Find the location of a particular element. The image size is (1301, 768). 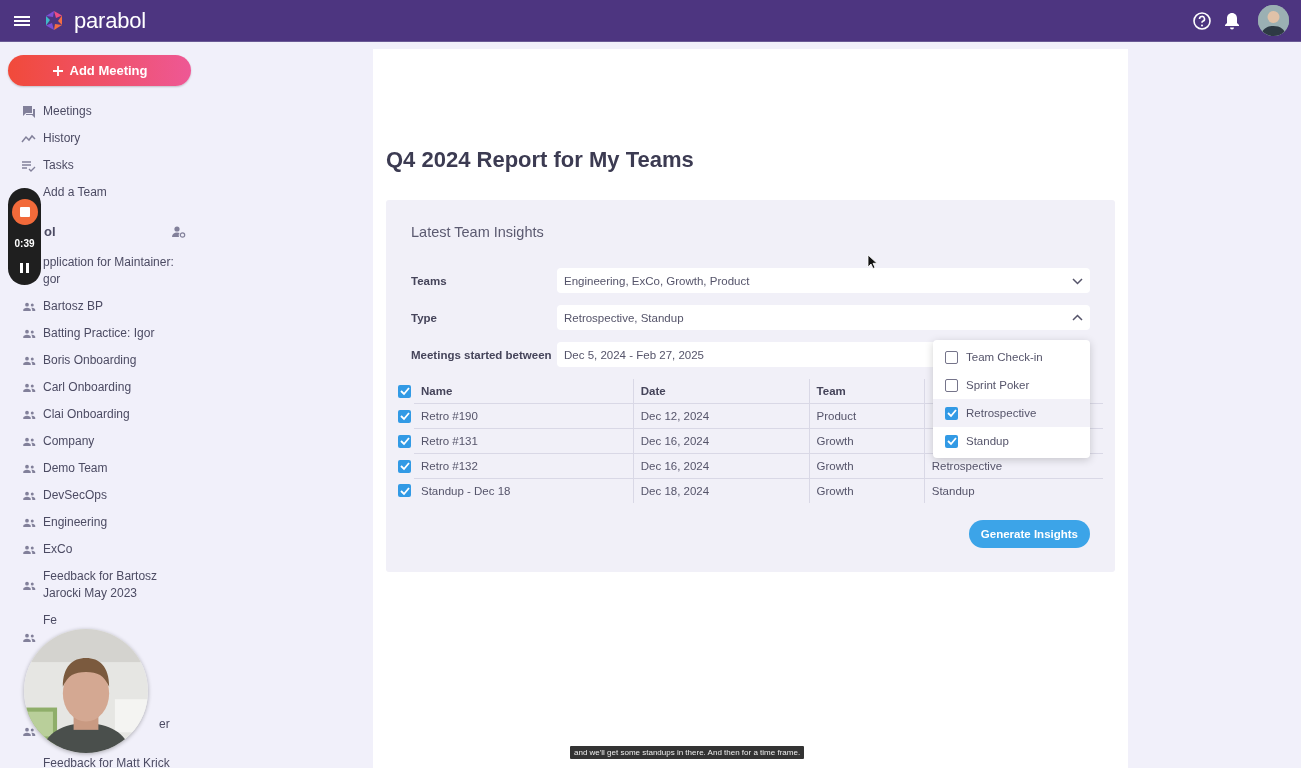

chat-bubbles-icon is located at coordinates (28, 111).